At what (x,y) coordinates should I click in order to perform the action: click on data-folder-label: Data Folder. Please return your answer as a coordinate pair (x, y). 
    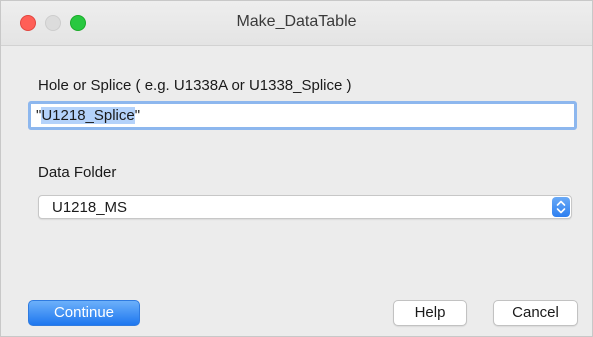
    Looking at the image, I should click on (77, 172).